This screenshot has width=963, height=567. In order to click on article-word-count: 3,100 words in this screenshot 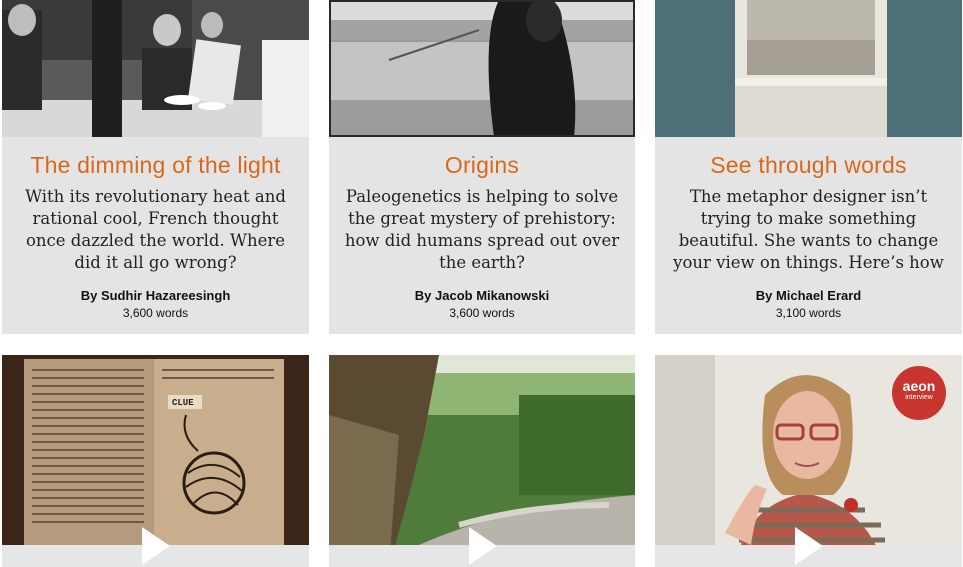, I will do `click(808, 313)`.